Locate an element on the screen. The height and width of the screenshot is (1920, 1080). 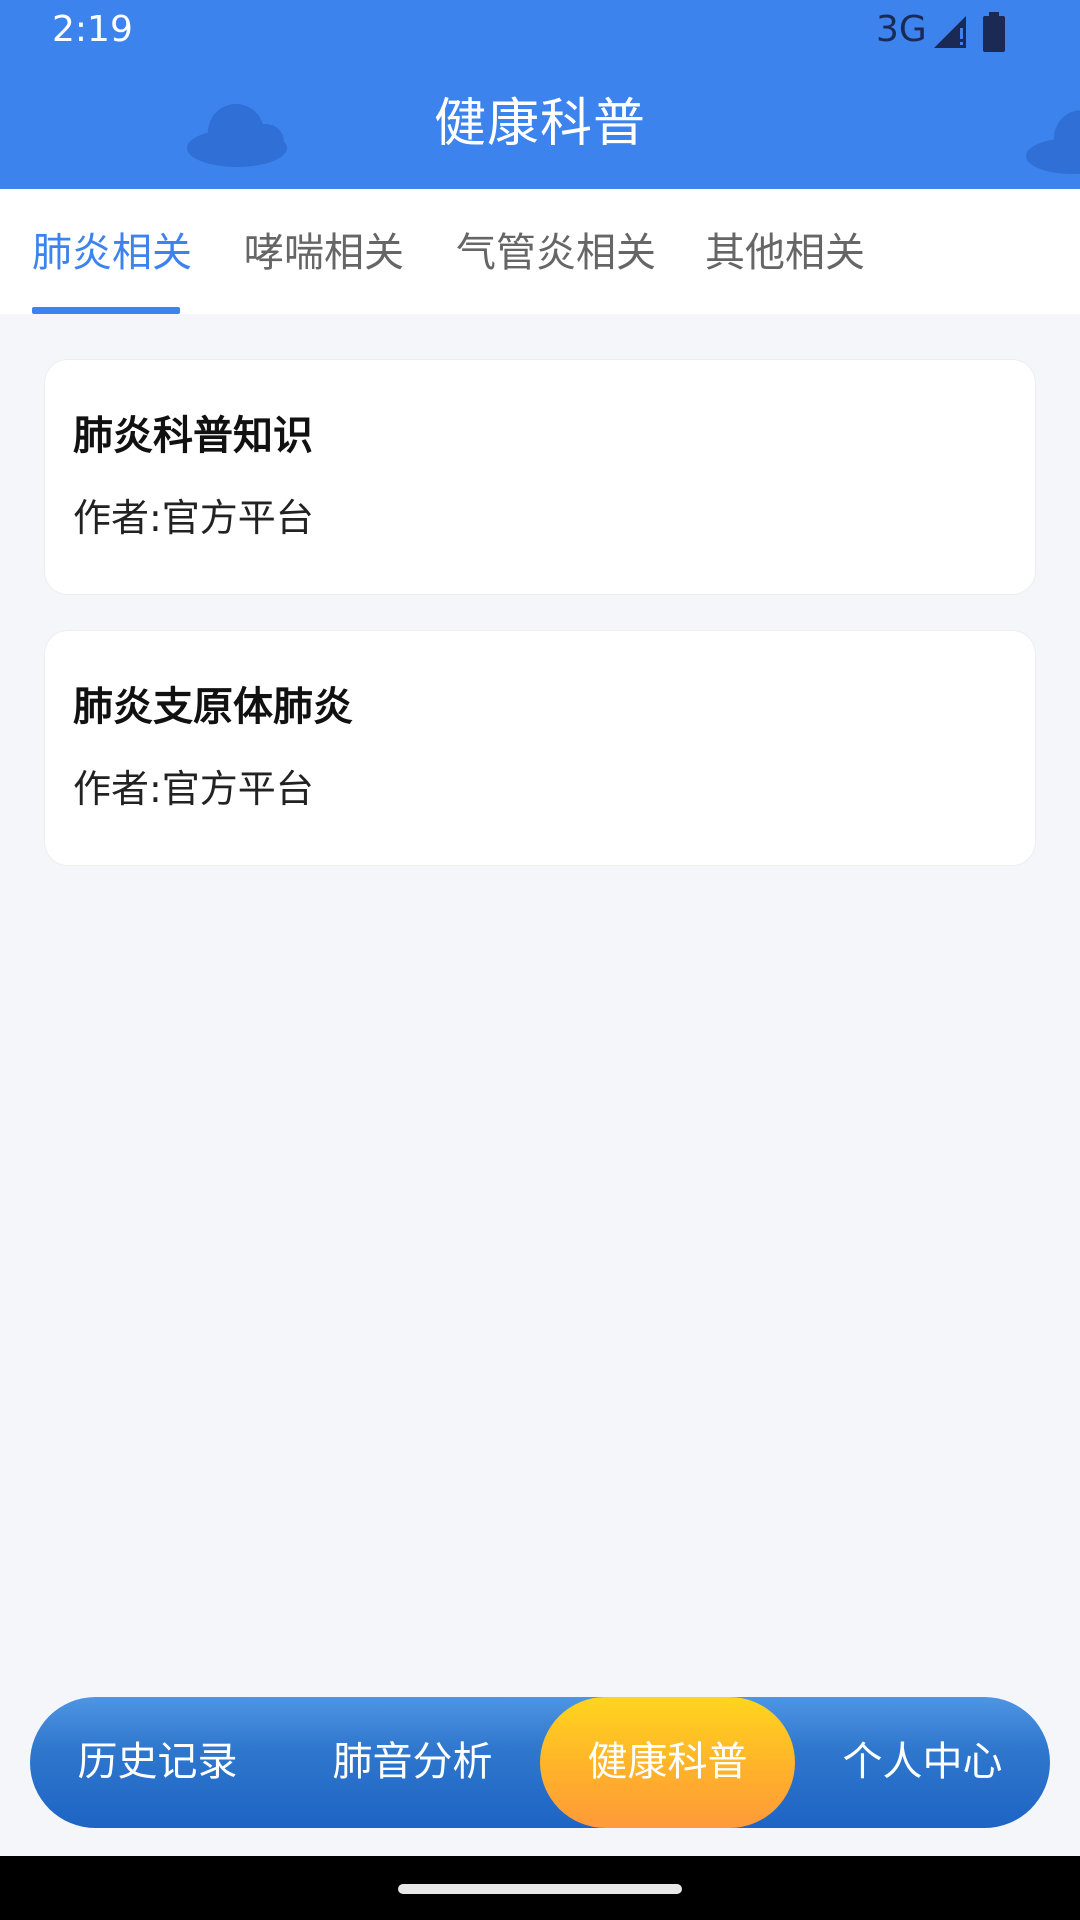
category-tabs: 肺炎相关 哮喘相关 气管炎相关 其他相关 is located at coordinates (540, 251).